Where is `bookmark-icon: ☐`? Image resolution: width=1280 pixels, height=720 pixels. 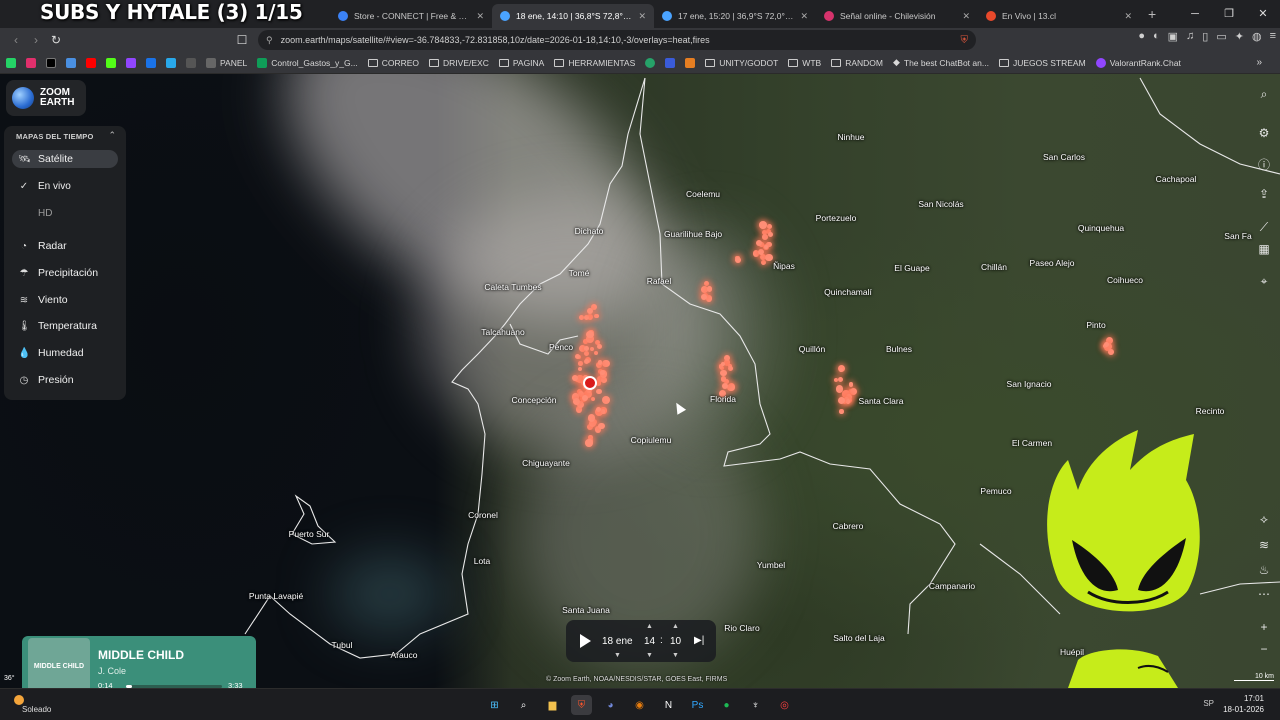
bookmark-icon: ☐ is located at coordinates (242, 40).